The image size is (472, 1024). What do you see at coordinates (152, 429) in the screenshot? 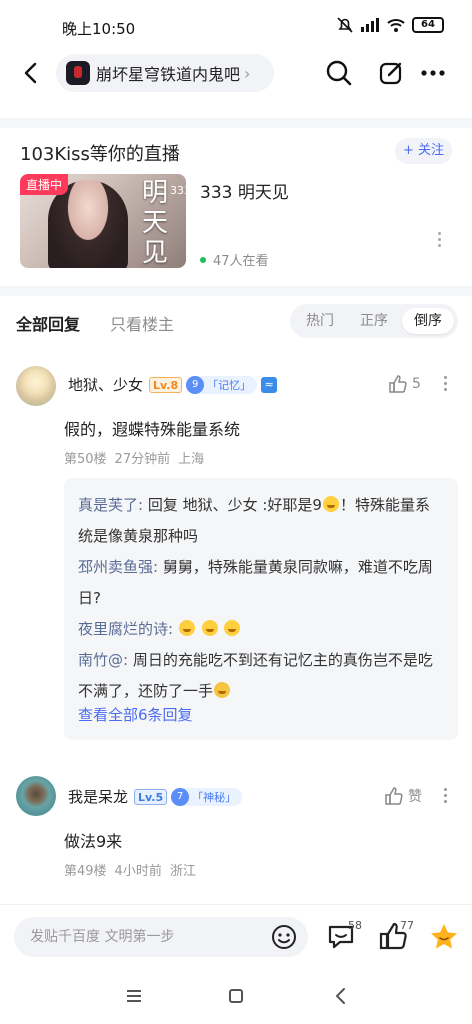
I see `post-content: 假的，遐蝶特殊能量系统` at bounding box center [152, 429].